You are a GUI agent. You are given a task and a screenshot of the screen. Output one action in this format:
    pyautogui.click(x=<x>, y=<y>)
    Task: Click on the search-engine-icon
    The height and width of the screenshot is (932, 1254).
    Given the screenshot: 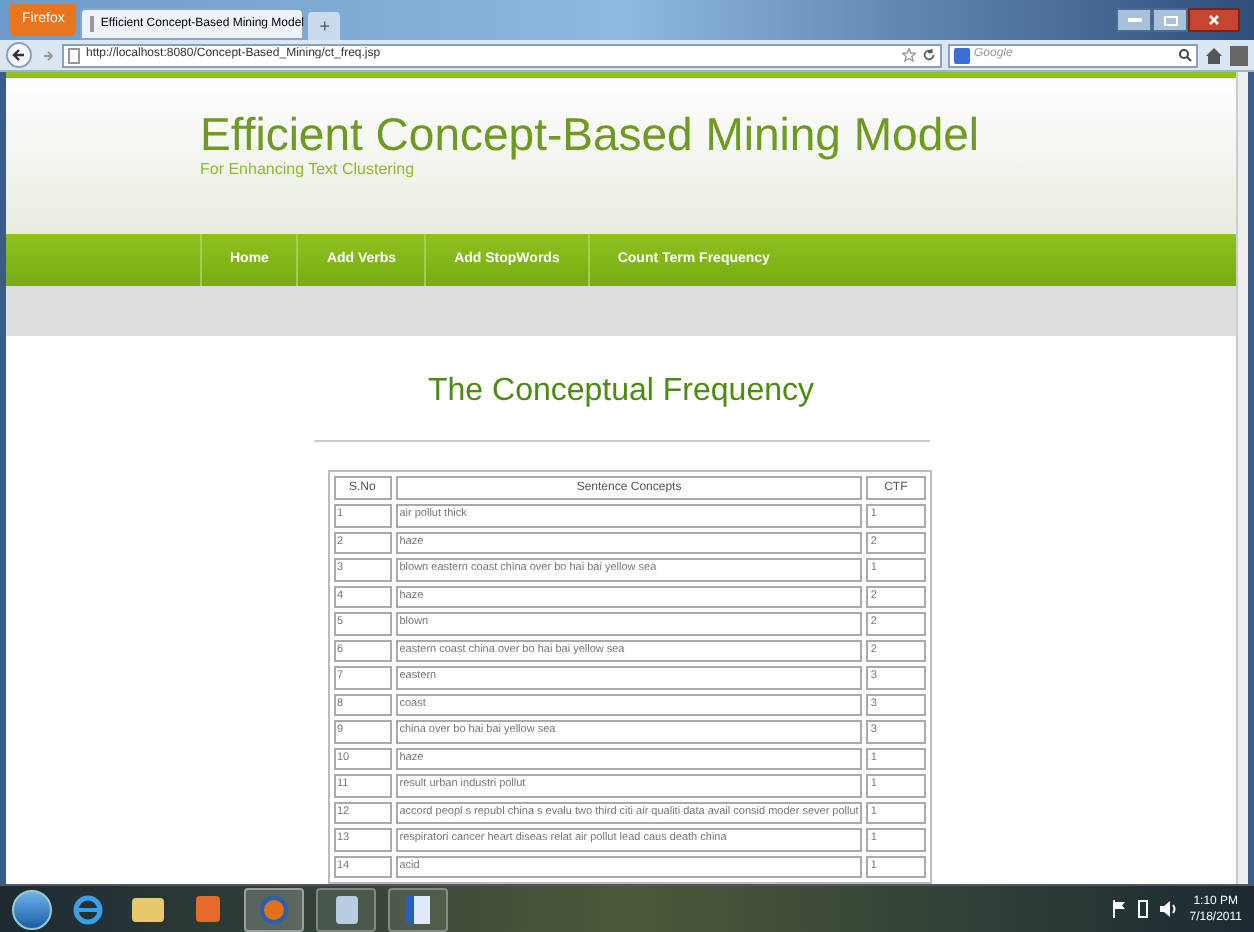 What is the action you would take?
    pyautogui.click(x=962, y=55)
    